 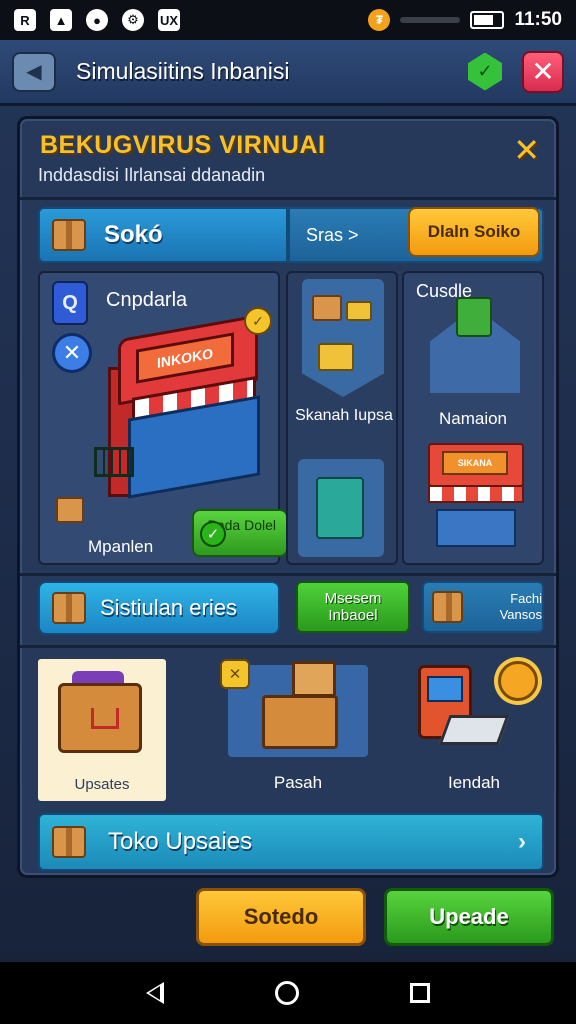 What do you see at coordinates (465, 20) in the screenshot?
I see `status-right: ₮ 11:50` at bounding box center [465, 20].